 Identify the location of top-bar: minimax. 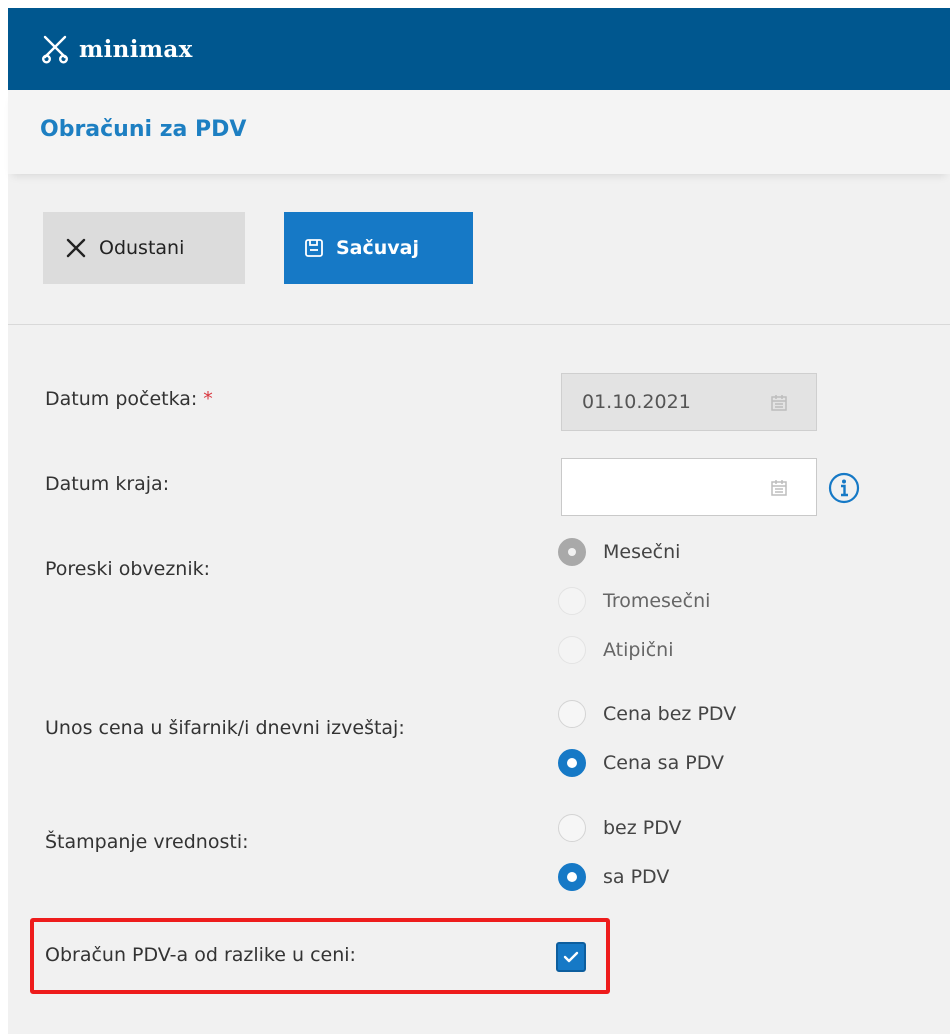
(479, 49).